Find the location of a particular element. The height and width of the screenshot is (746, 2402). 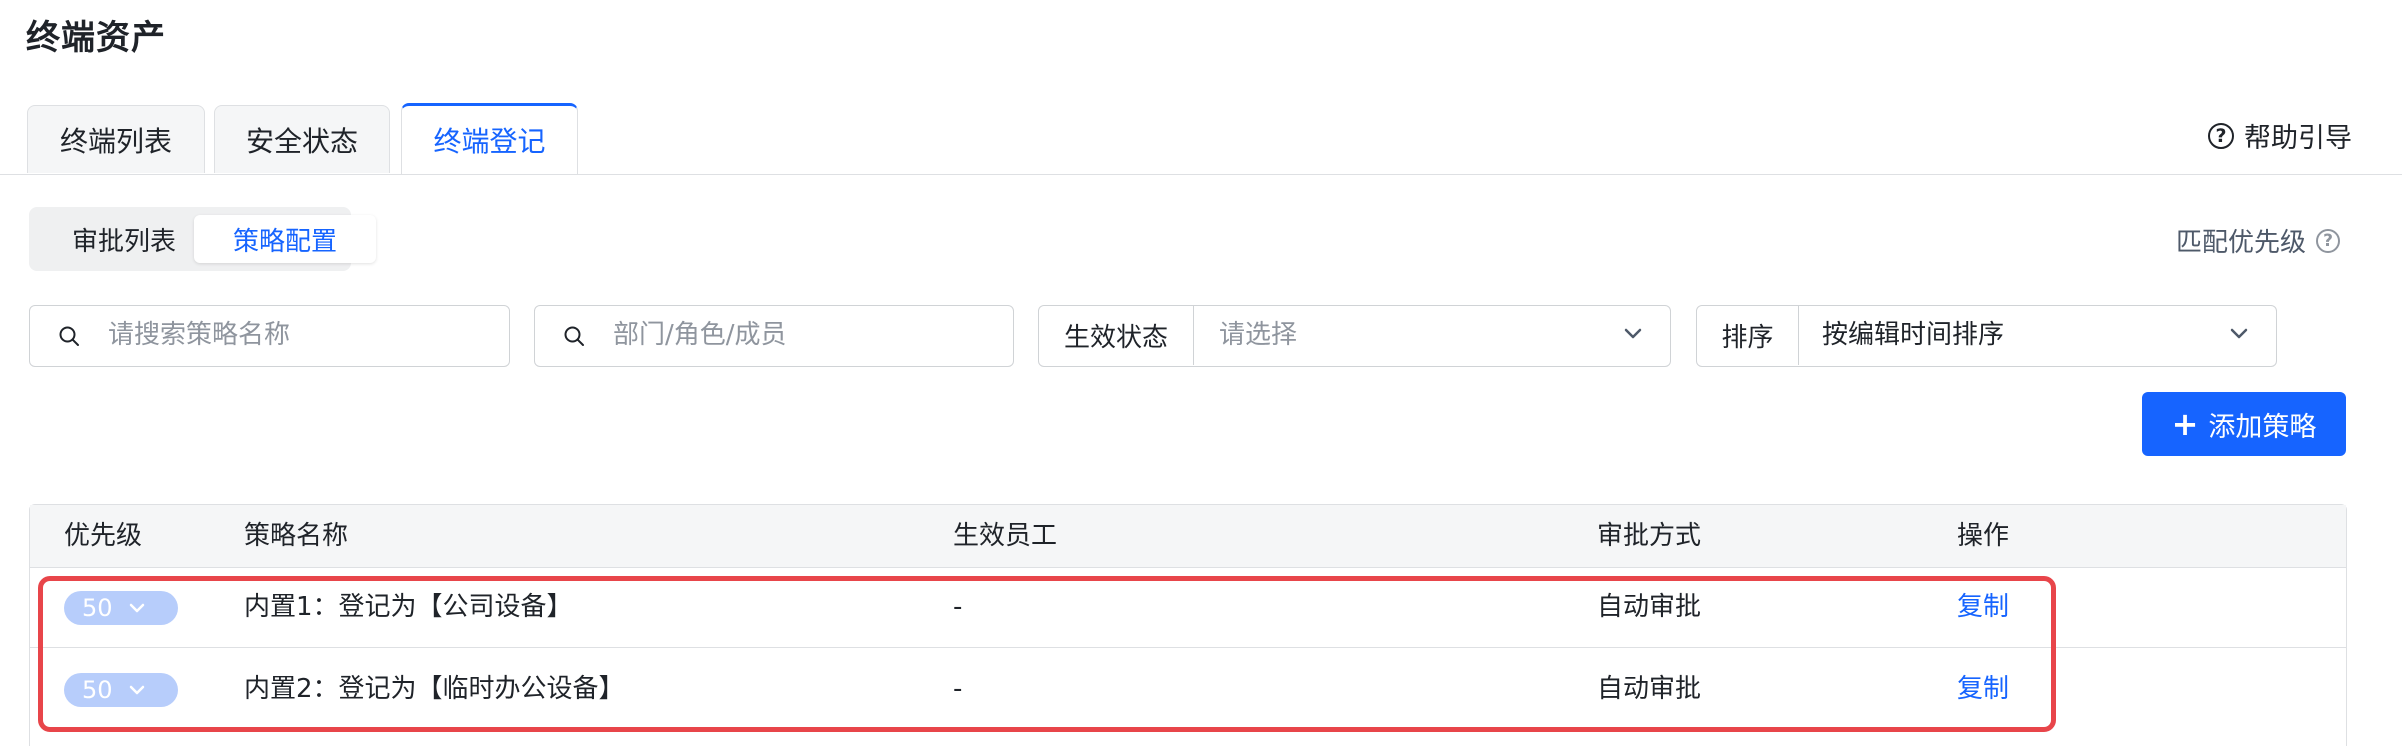

sort-select-value: 按编辑时间排序 is located at coordinates (1913, 335).